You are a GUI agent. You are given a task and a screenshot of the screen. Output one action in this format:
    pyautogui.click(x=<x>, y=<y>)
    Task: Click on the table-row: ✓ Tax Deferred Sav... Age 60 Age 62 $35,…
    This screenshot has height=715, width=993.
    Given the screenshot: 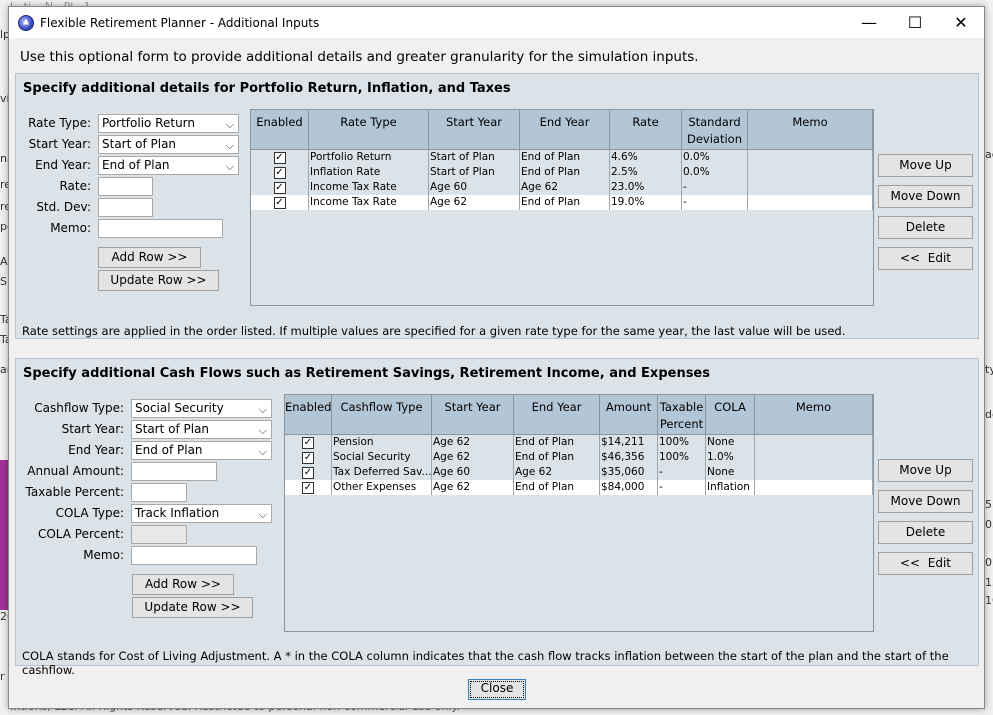 What is the action you would take?
    pyautogui.click(x=579, y=472)
    